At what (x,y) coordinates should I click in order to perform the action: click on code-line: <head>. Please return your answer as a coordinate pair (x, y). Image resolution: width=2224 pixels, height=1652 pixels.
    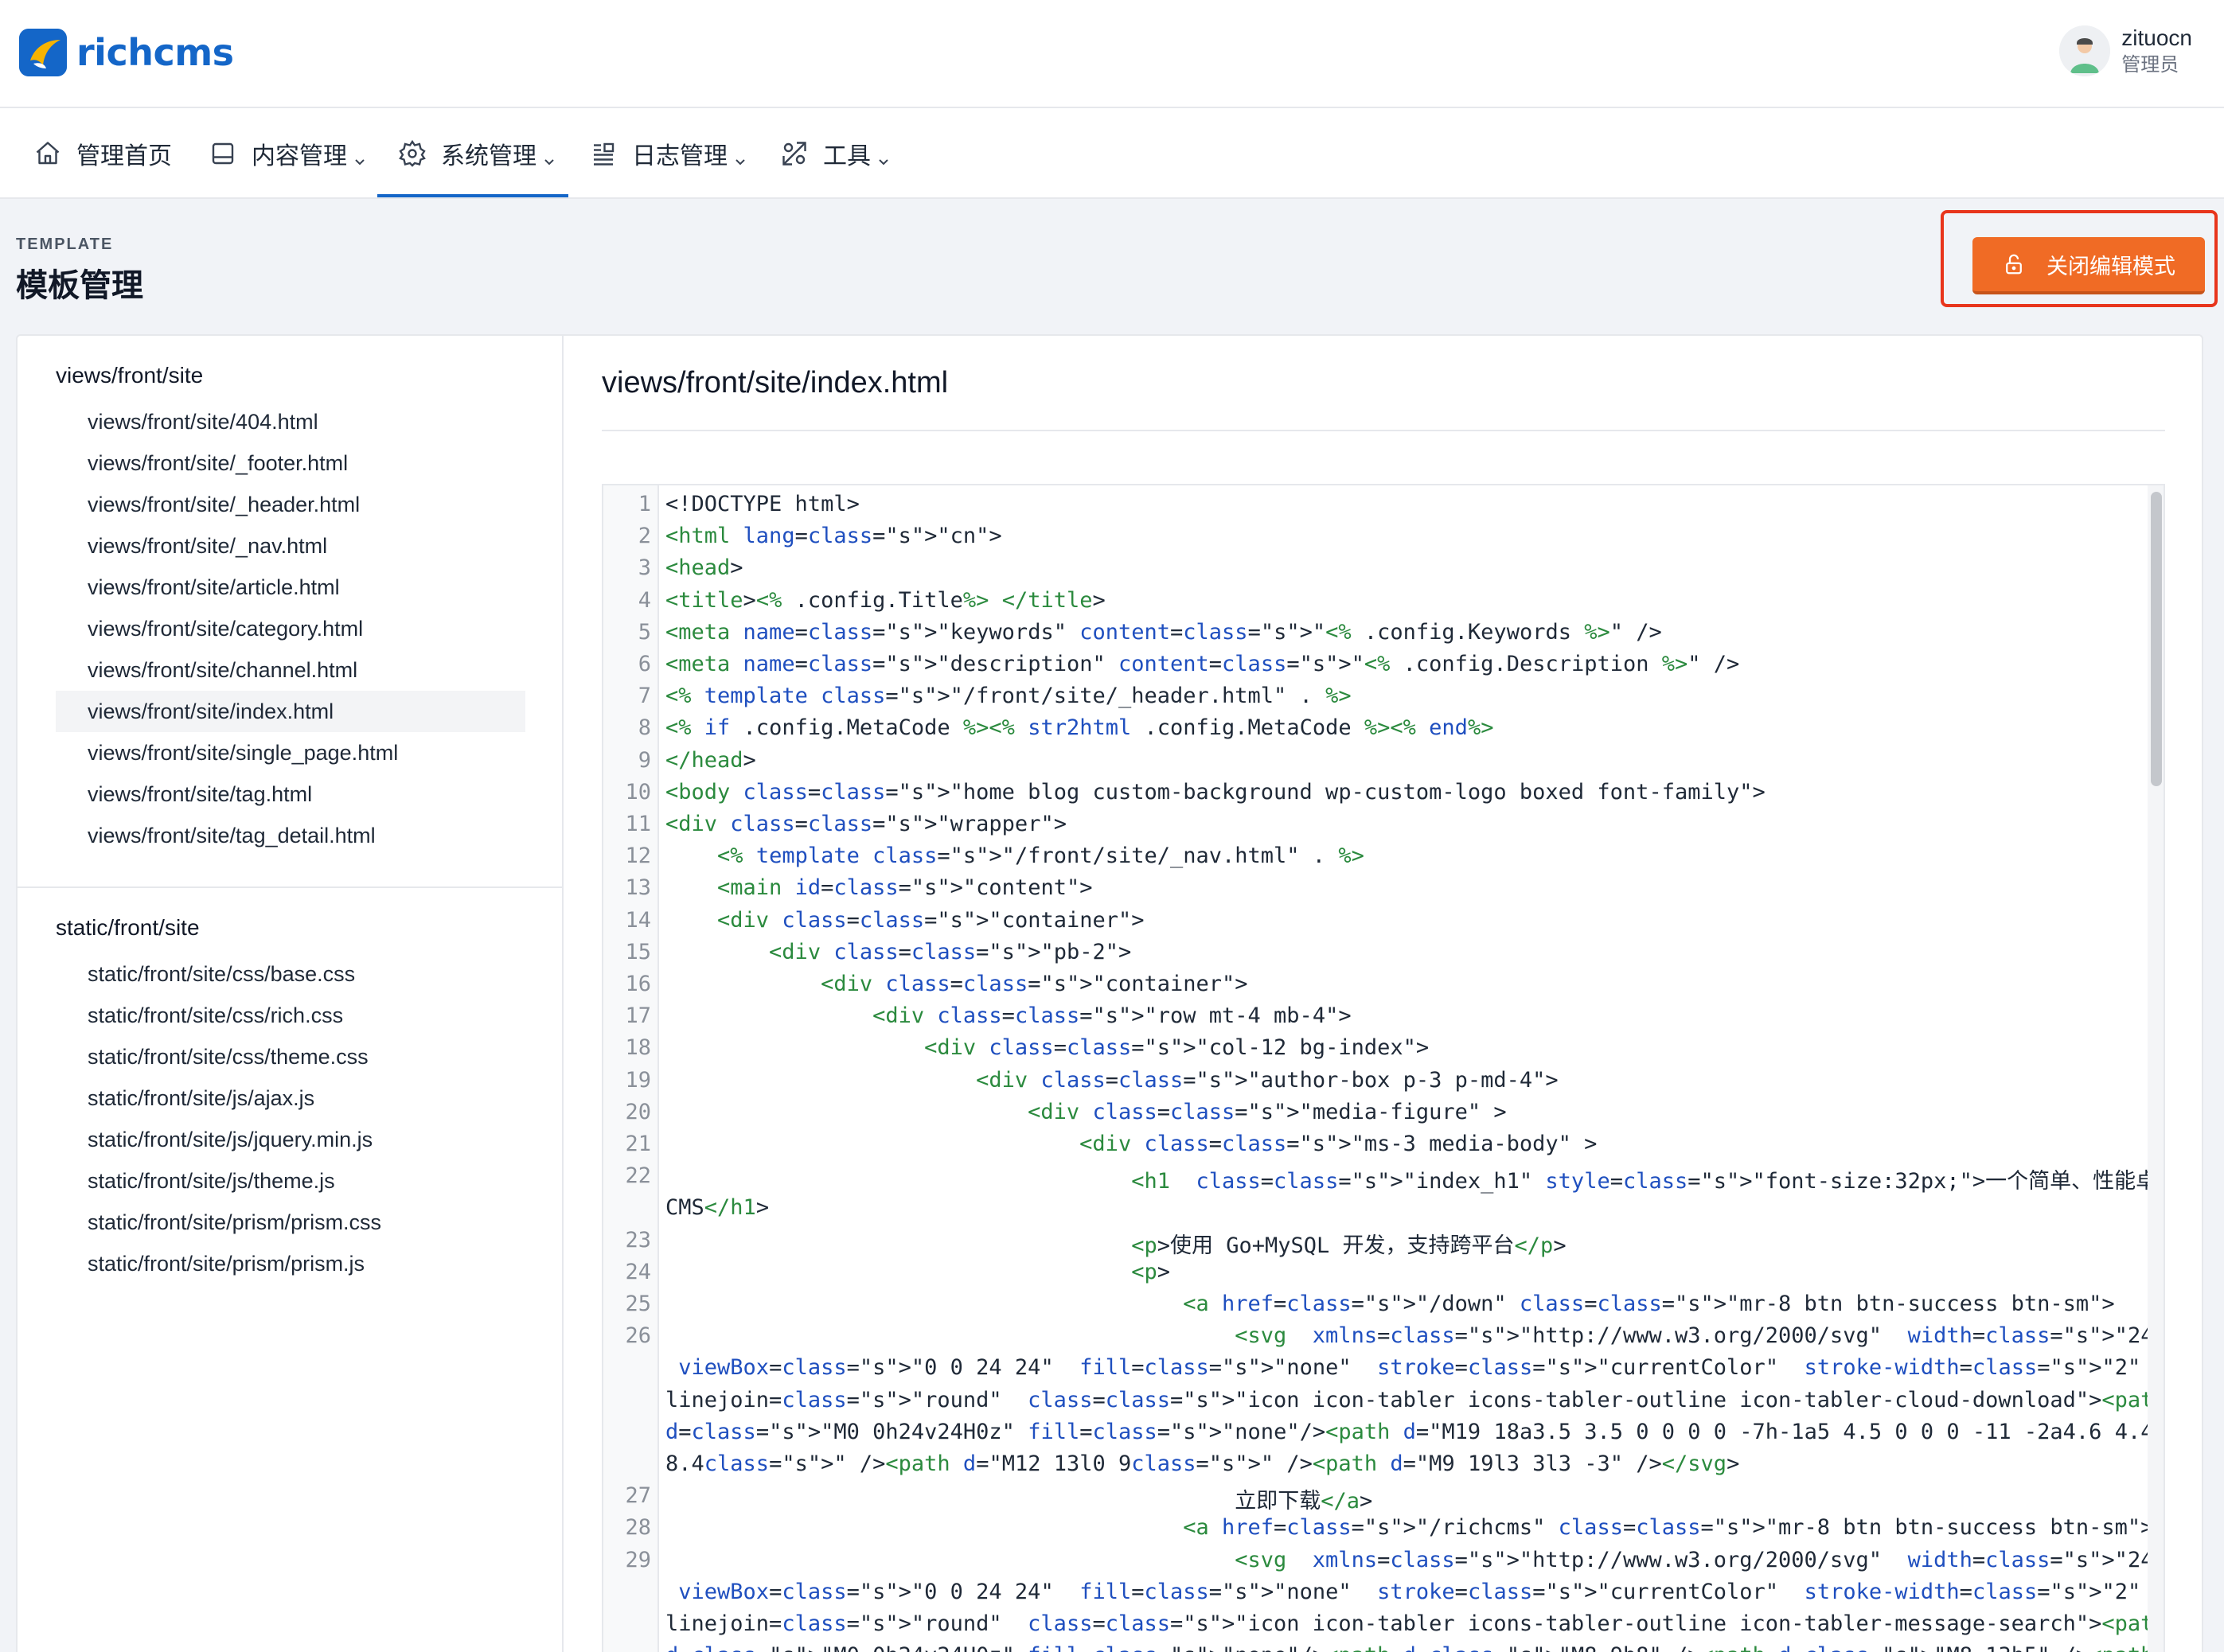
    Looking at the image, I should click on (704, 567).